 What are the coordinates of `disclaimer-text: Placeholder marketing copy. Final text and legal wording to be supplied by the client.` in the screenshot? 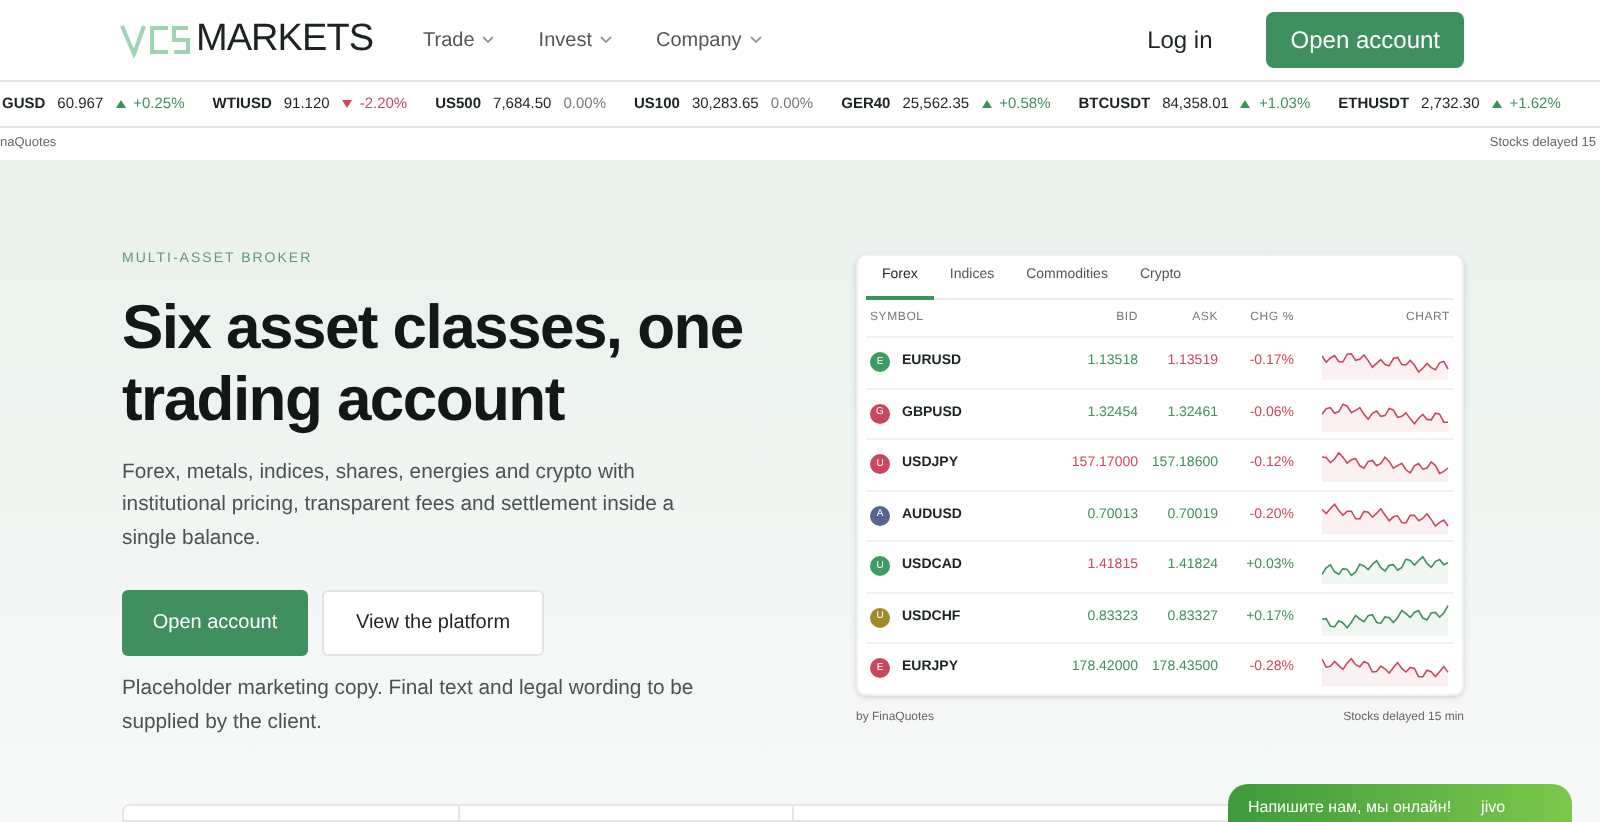 It's located at (409, 706).